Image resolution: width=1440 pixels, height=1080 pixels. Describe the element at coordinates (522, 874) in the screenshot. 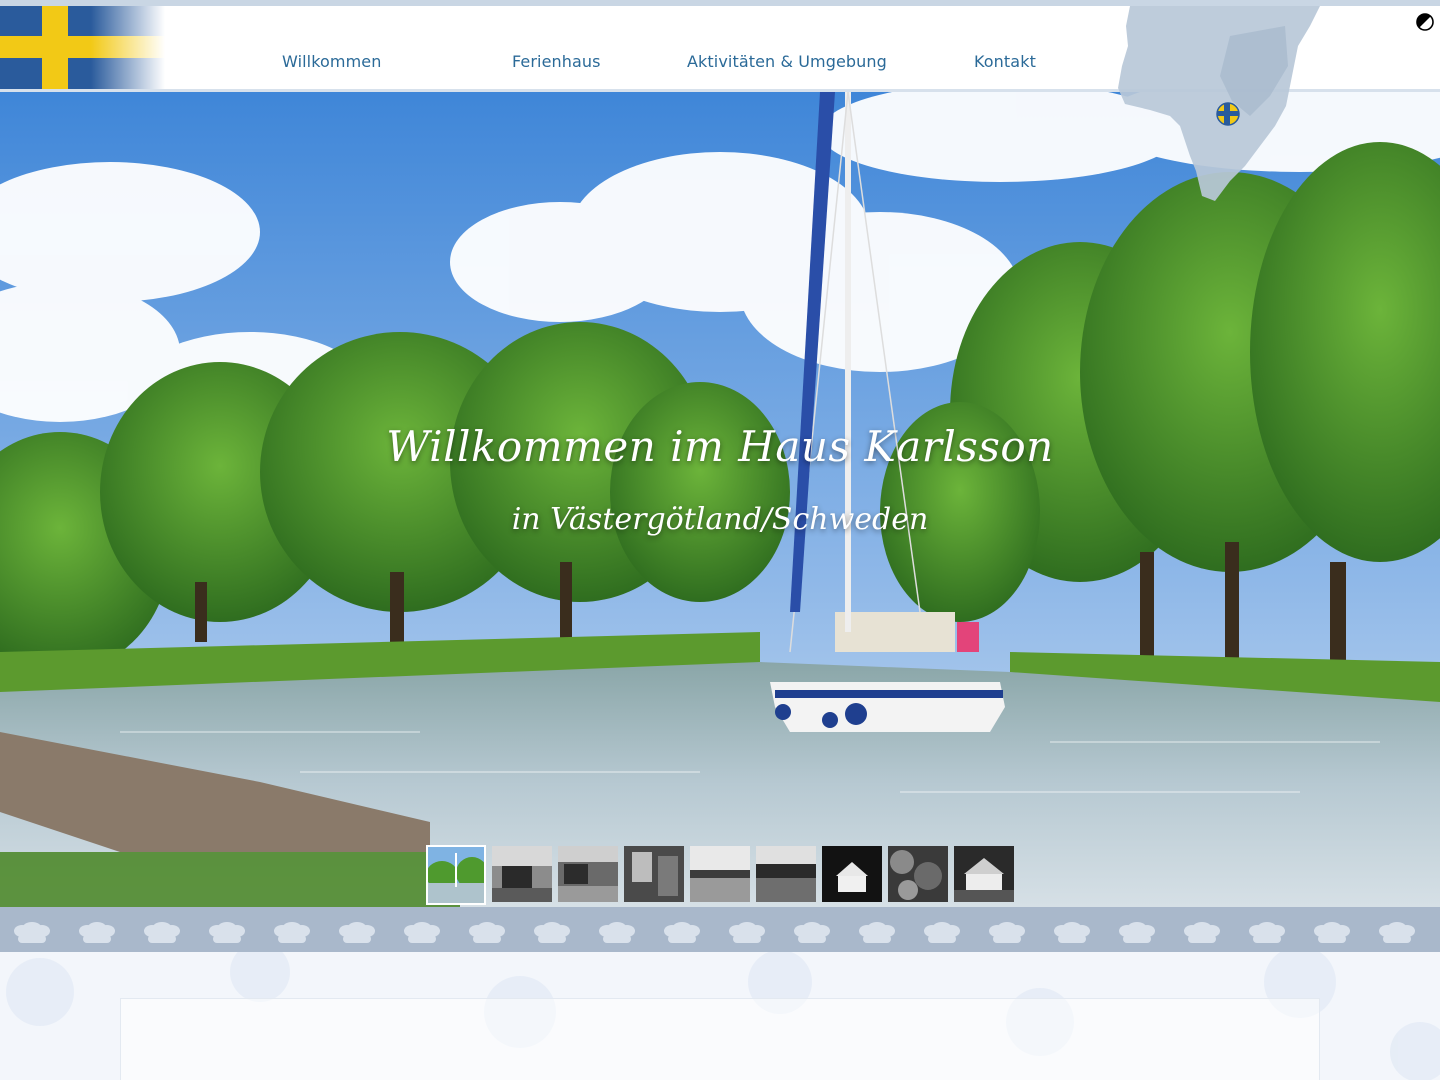

I see `thumbnail-red-house-lake` at that location.